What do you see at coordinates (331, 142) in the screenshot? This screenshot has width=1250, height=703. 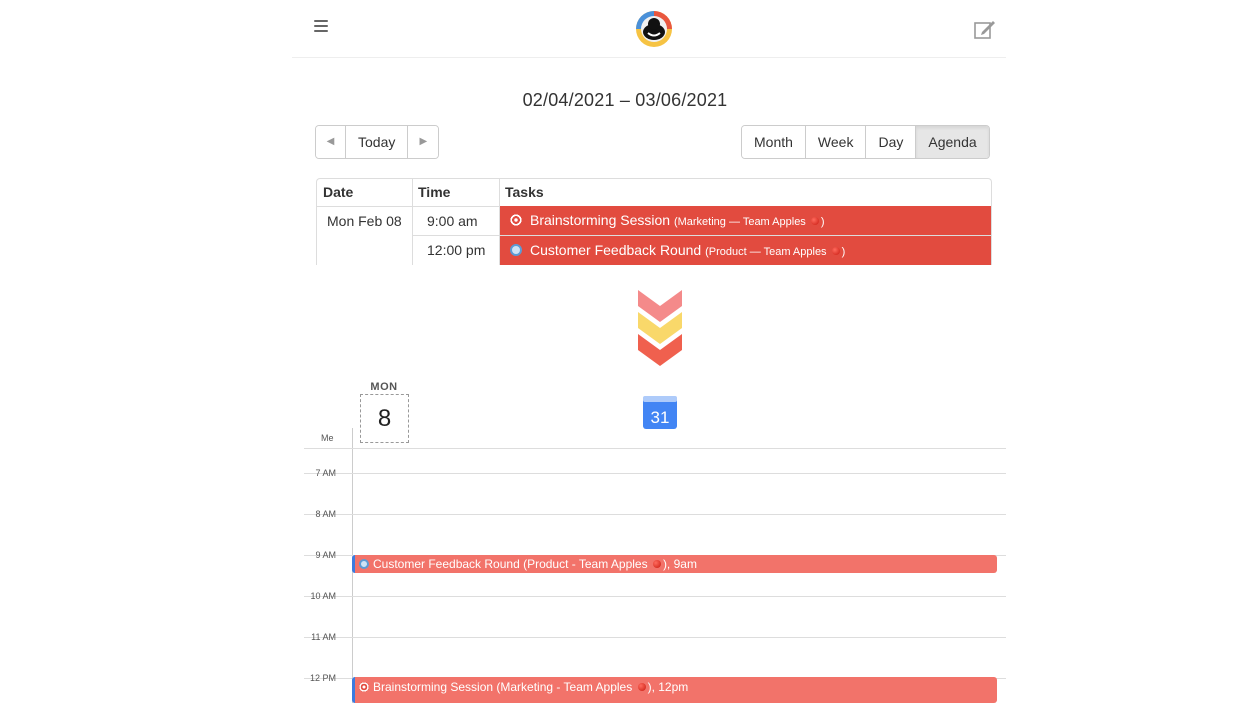 I see `prev-arrow-icon: ◀` at bounding box center [331, 142].